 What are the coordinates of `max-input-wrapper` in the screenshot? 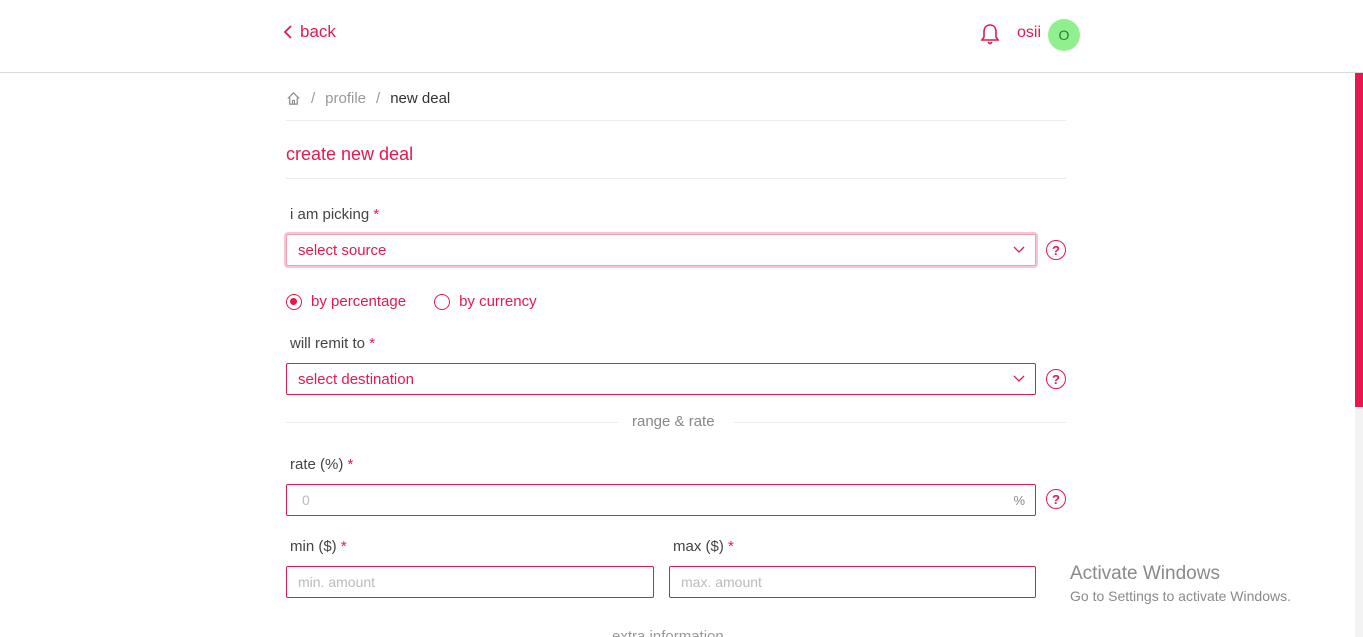 It's located at (852, 582).